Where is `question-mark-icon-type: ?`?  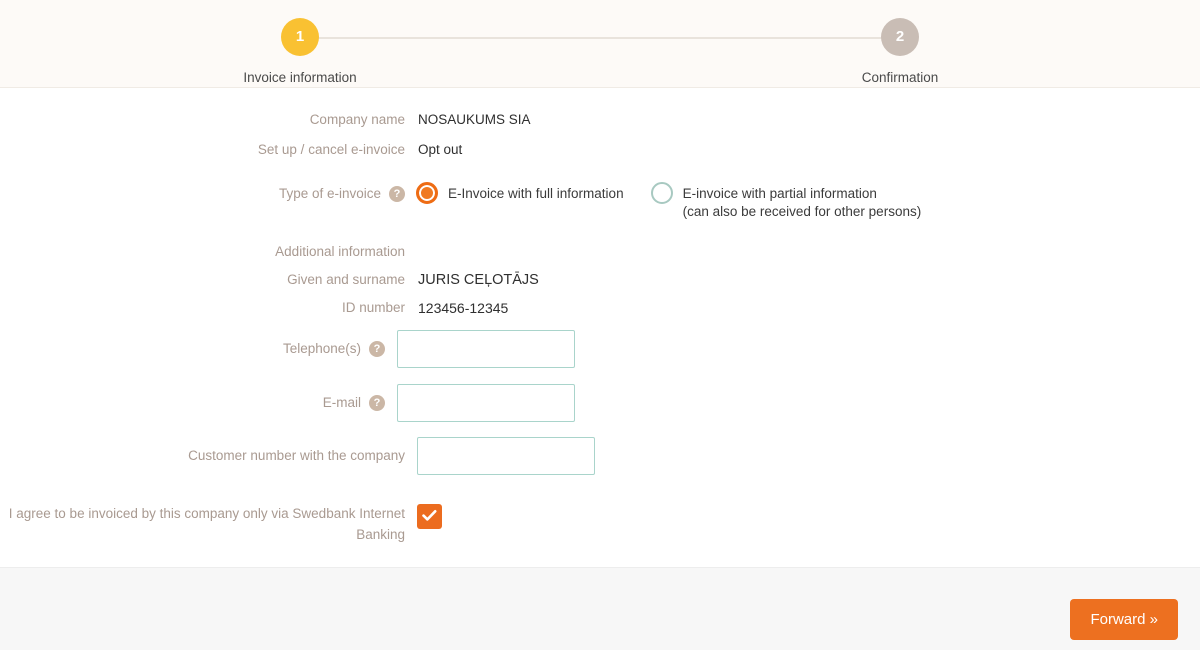
question-mark-icon-type: ? is located at coordinates (397, 194).